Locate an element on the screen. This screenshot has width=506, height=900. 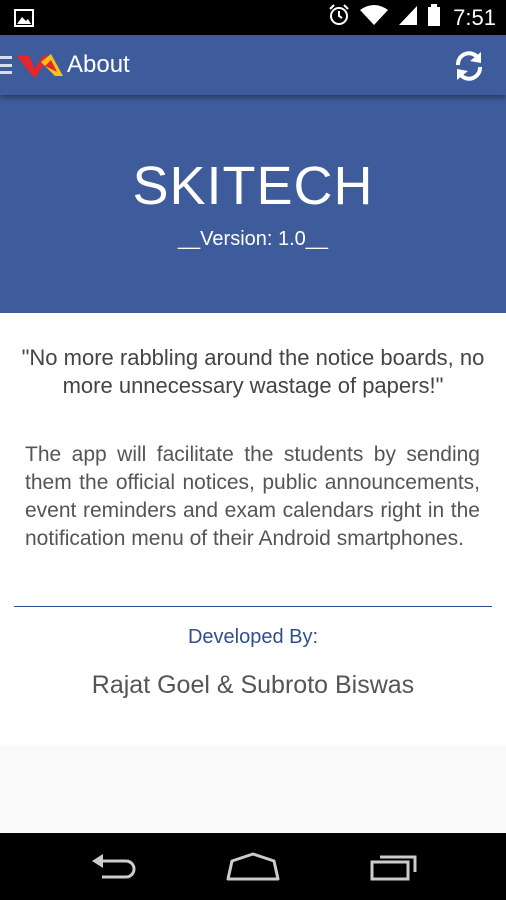
picture-notification-icon is located at coordinates (24, 20).